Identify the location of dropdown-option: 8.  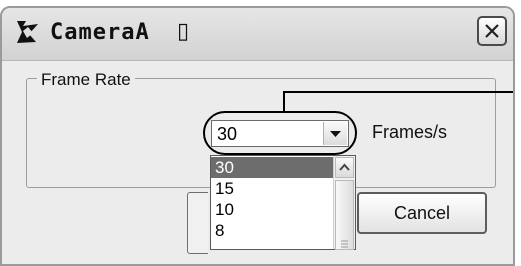
(272, 230).